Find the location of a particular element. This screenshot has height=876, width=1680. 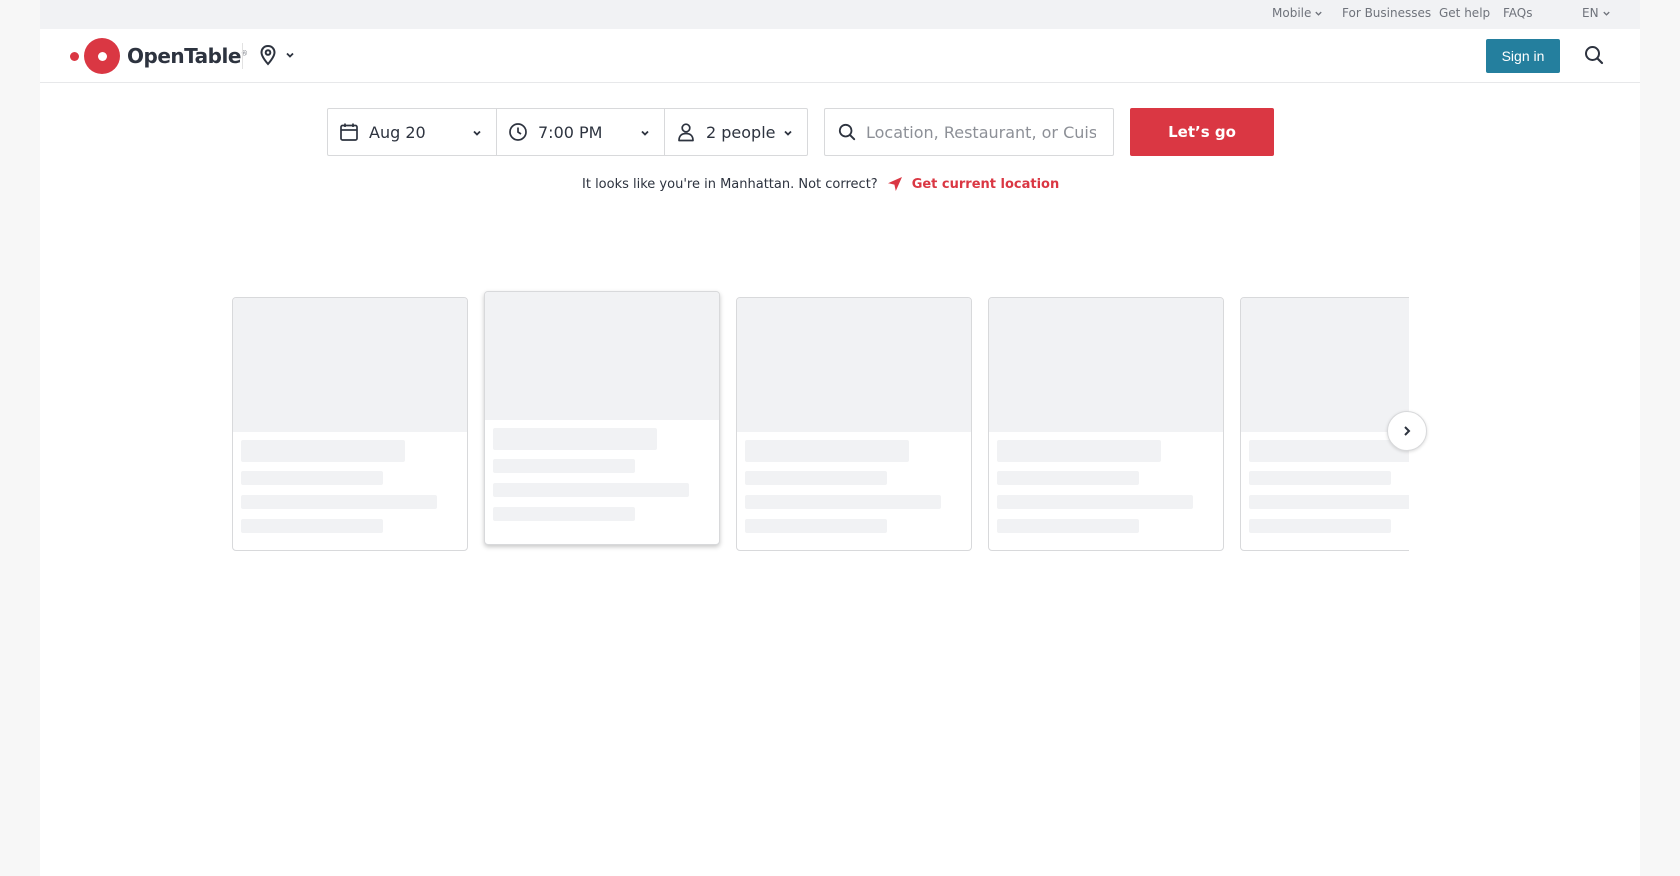

get-current-location-label: Get current location is located at coordinates (985, 184).